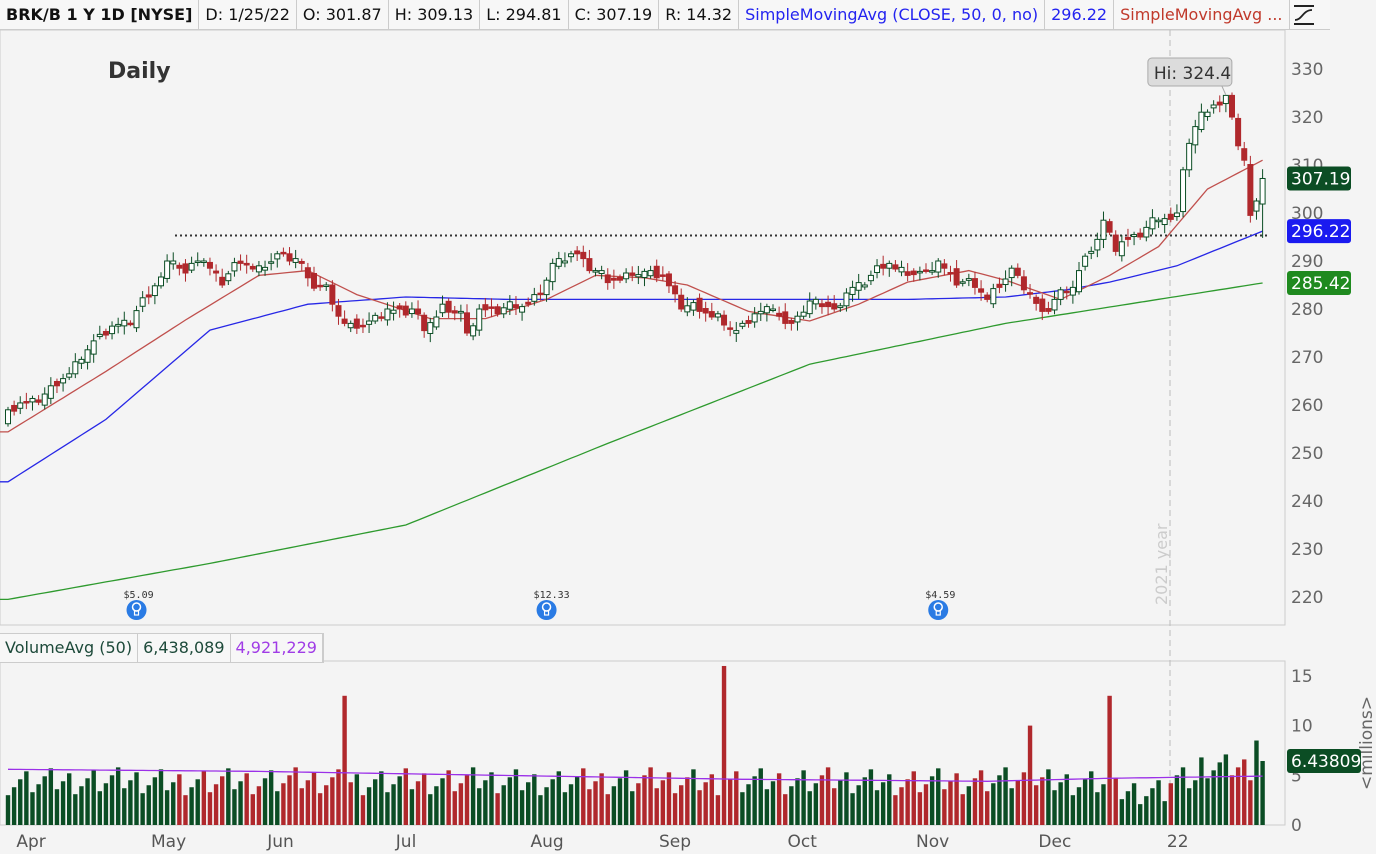  What do you see at coordinates (1054, 842) in the screenshot?
I see `x-axis-label: Dec` at bounding box center [1054, 842].